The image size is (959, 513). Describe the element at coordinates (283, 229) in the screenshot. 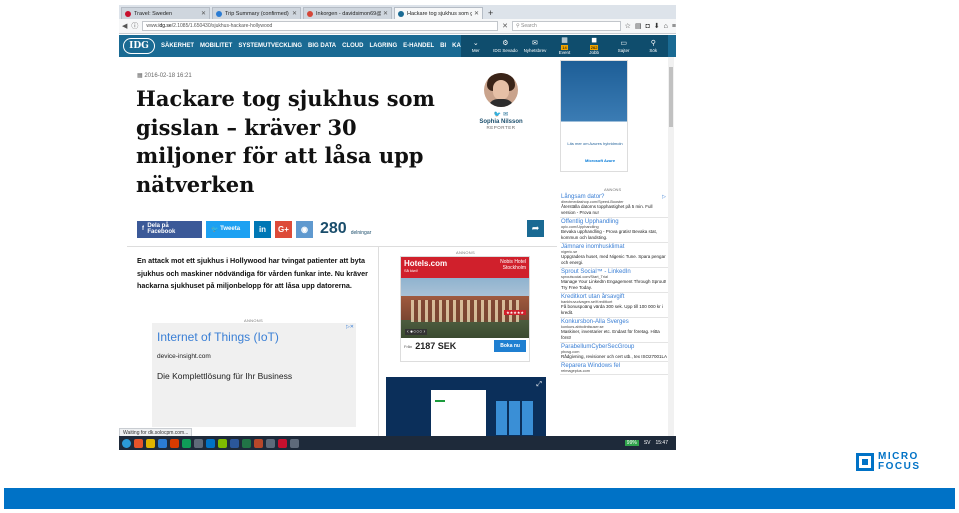

I see `googleplus-share-button: G+` at that location.